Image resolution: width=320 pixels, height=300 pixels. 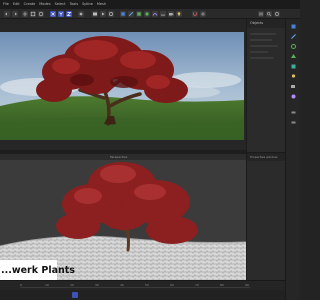 I want to click on viewport-camera-label: Perspective, so click(x=118, y=157).